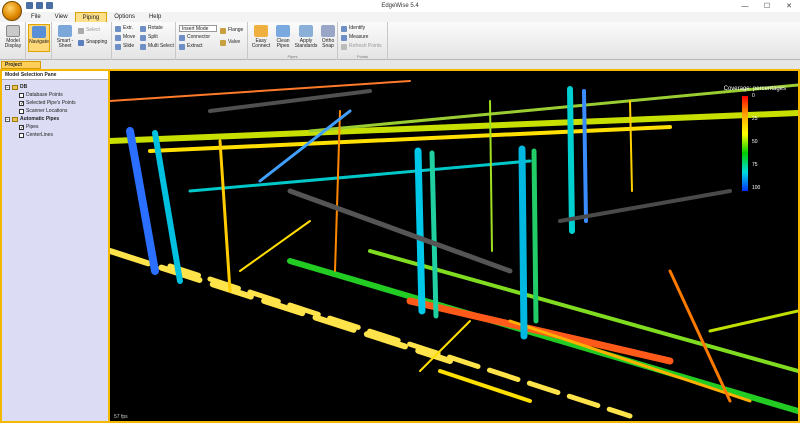  Describe the element at coordinates (124, 17) in the screenshot. I see `tab-options: Options` at that location.